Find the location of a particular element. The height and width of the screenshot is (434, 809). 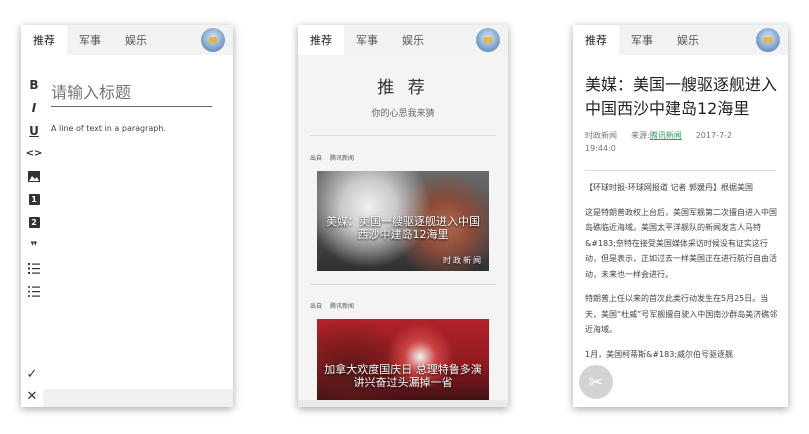

feed-header: 推 荐 你的心思我来猜 is located at coordinates (403, 95).